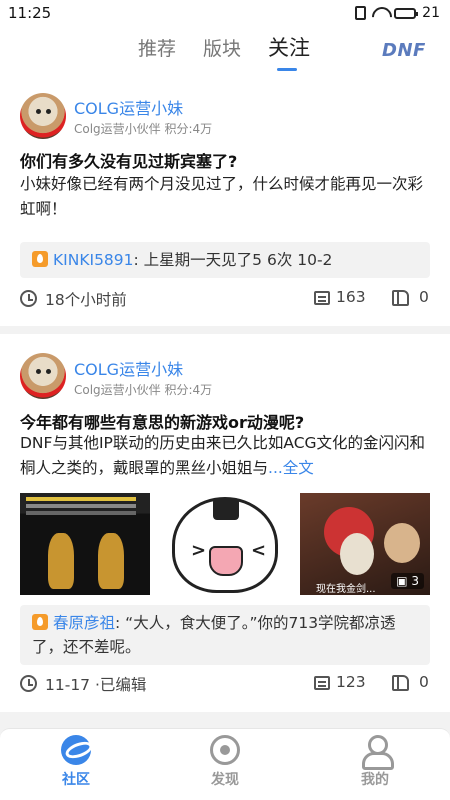 The width and height of the screenshot is (450, 800). What do you see at coordinates (157, 47) in the screenshot?
I see `tab-recommend: 推荐` at bounding box center [157, 47].